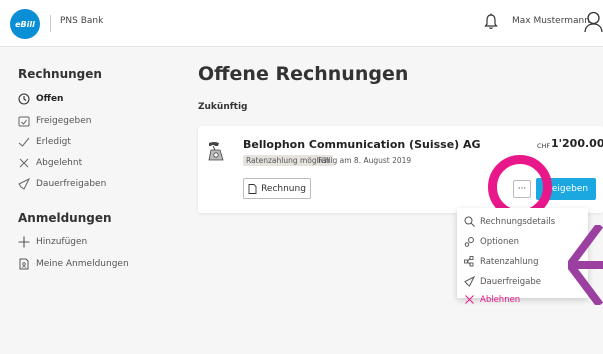  Describe the element at coordinates (24, 242) in the screenshot. I see `plus-icon` at that location.